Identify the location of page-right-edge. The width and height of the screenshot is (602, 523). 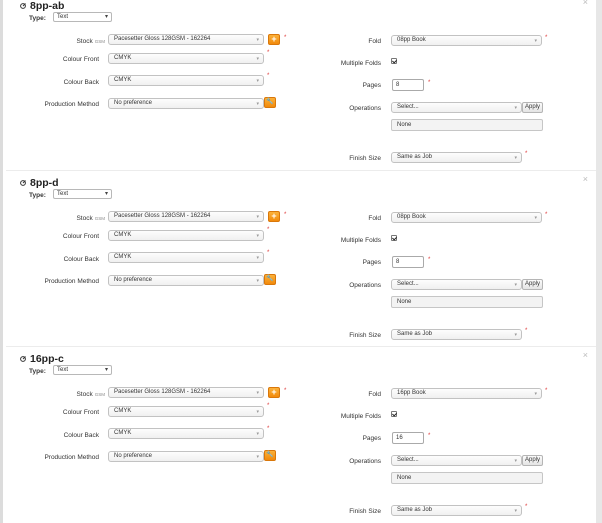
(599, 261).